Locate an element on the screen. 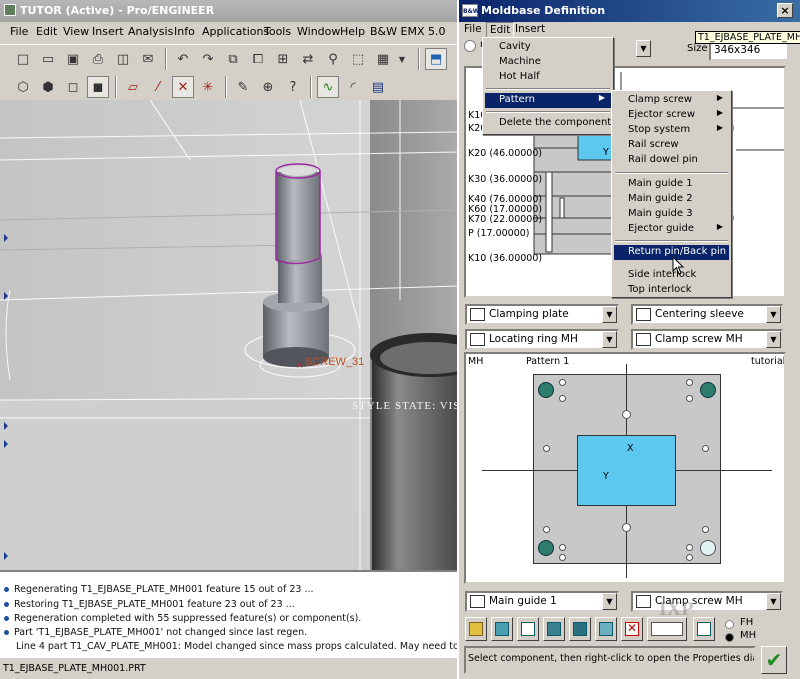 The height and width of the screenshot is (679, 800). menu-item-machine: Machine is located at coordinates (548, 62).